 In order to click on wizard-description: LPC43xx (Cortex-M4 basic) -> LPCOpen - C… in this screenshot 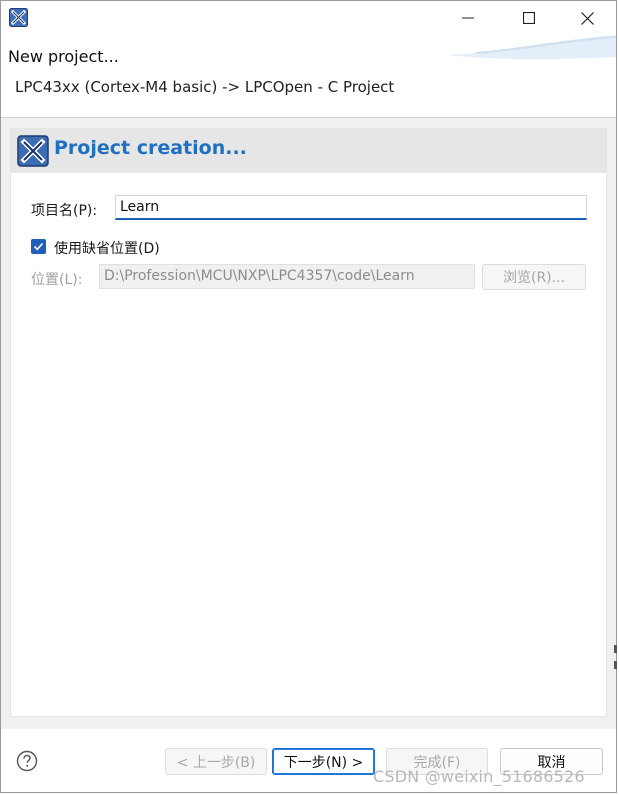, I will do `click(205, 87)`.